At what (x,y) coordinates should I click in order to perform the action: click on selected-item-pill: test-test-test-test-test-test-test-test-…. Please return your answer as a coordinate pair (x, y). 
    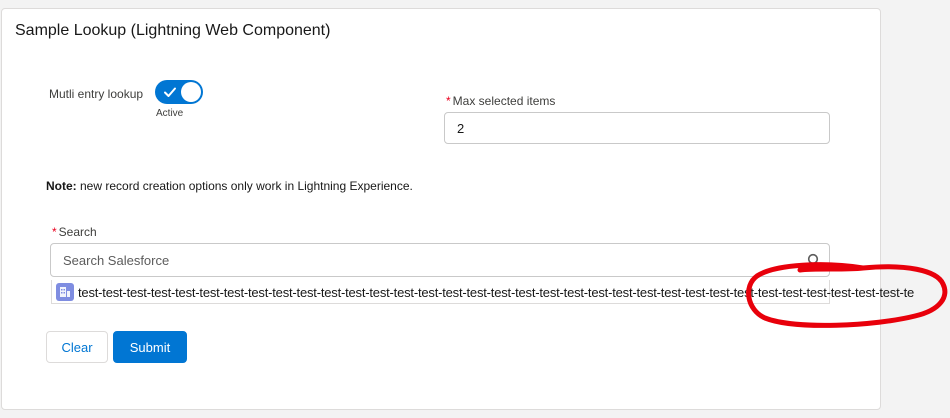
    Looking at the image, I should click on (494, 292).